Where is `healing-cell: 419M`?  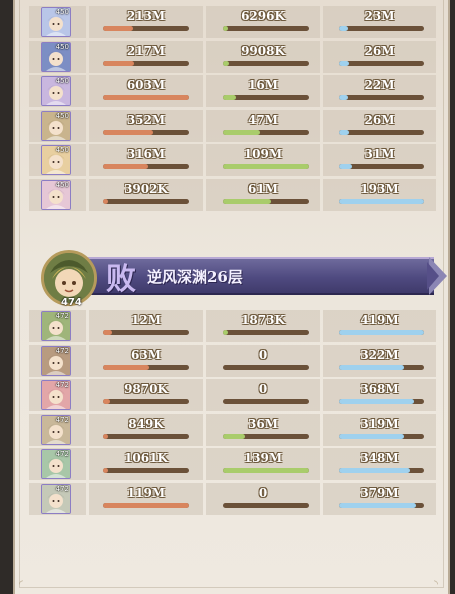 healing-cell: 419M is located at coordinates (379, 326).